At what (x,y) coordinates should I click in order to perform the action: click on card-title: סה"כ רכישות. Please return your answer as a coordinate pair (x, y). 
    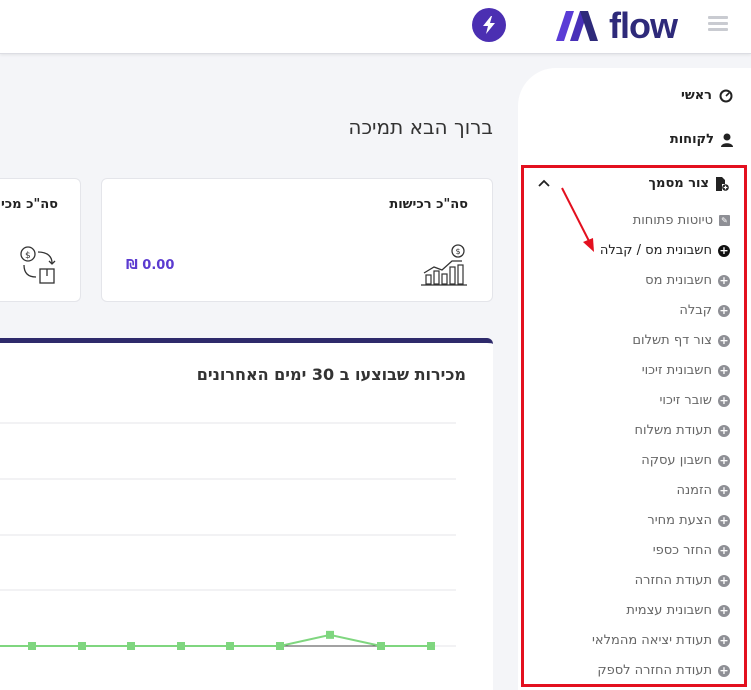
    Looking at the image, I should click on (428, 204).